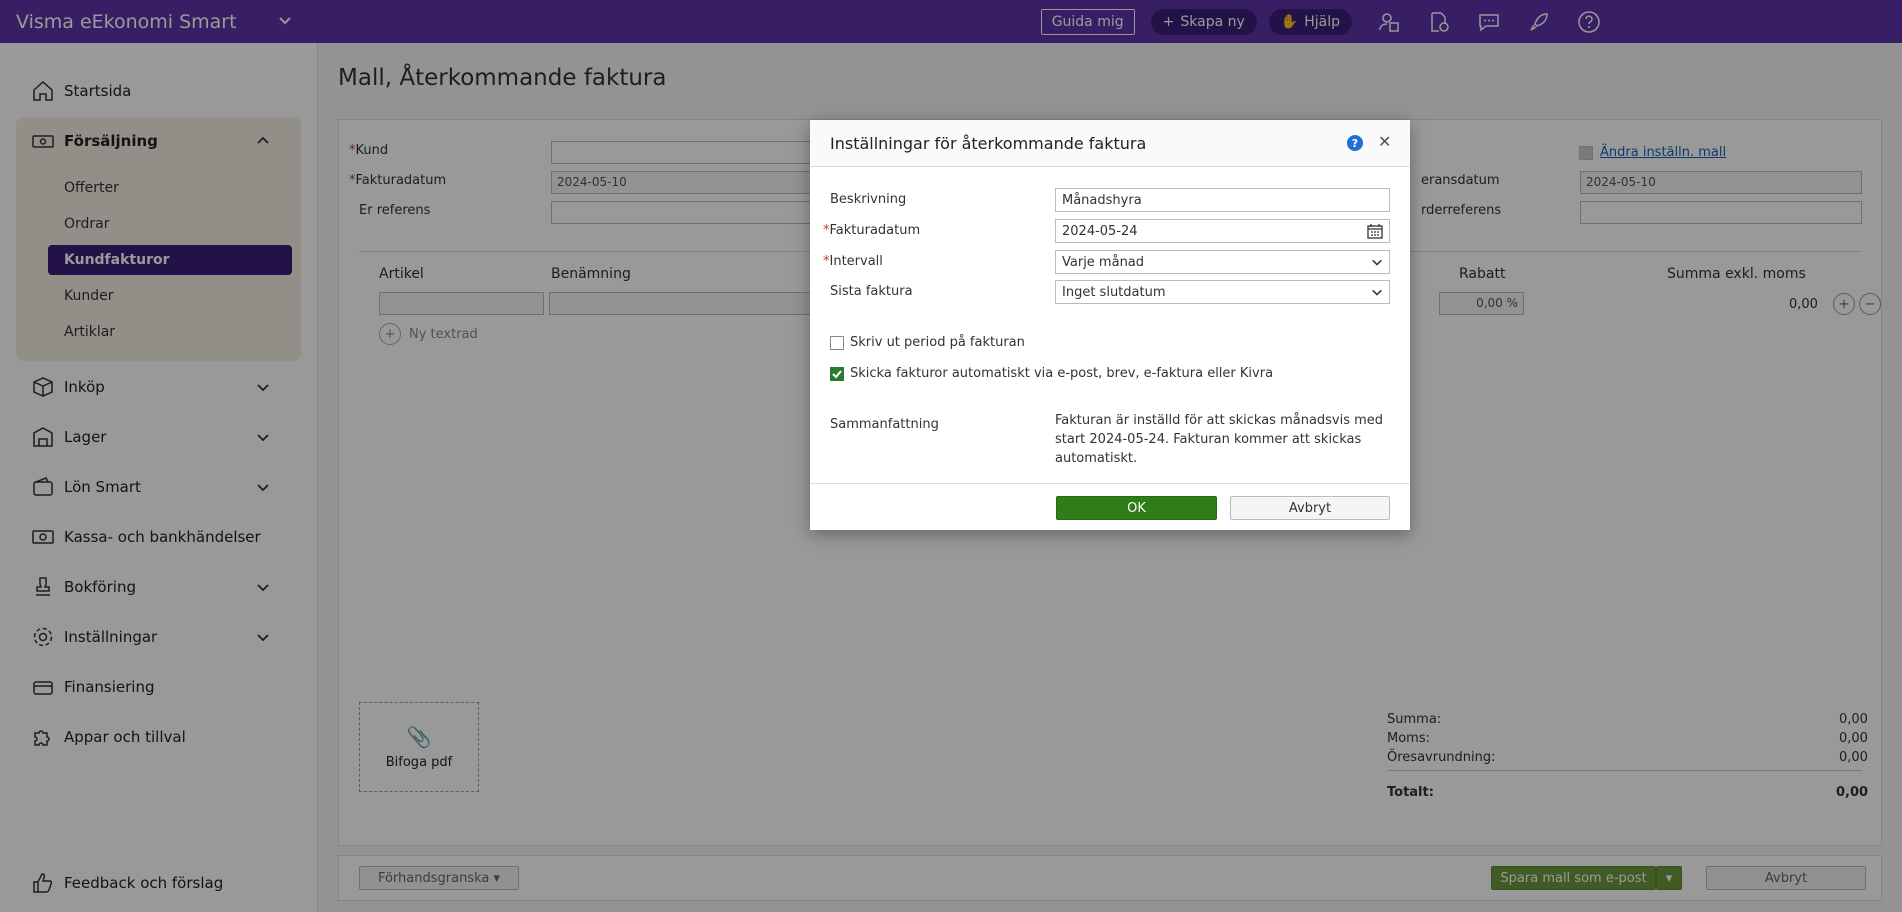 The image size is (1902, 912). Describe the element at coordinates (853, 261) in the screenshot. I see `intervall-label: *Intervall` at that location.